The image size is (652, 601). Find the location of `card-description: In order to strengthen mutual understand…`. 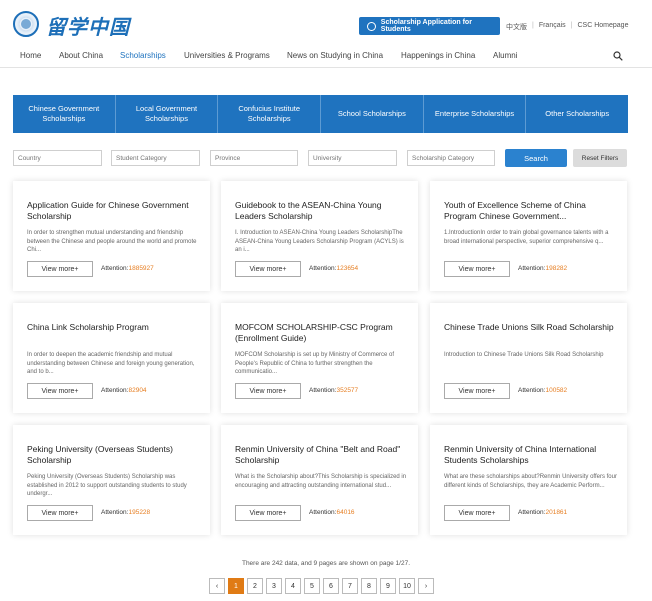

card-description: In order to strengthen mutual understand… is located at coordinates (112, 241).